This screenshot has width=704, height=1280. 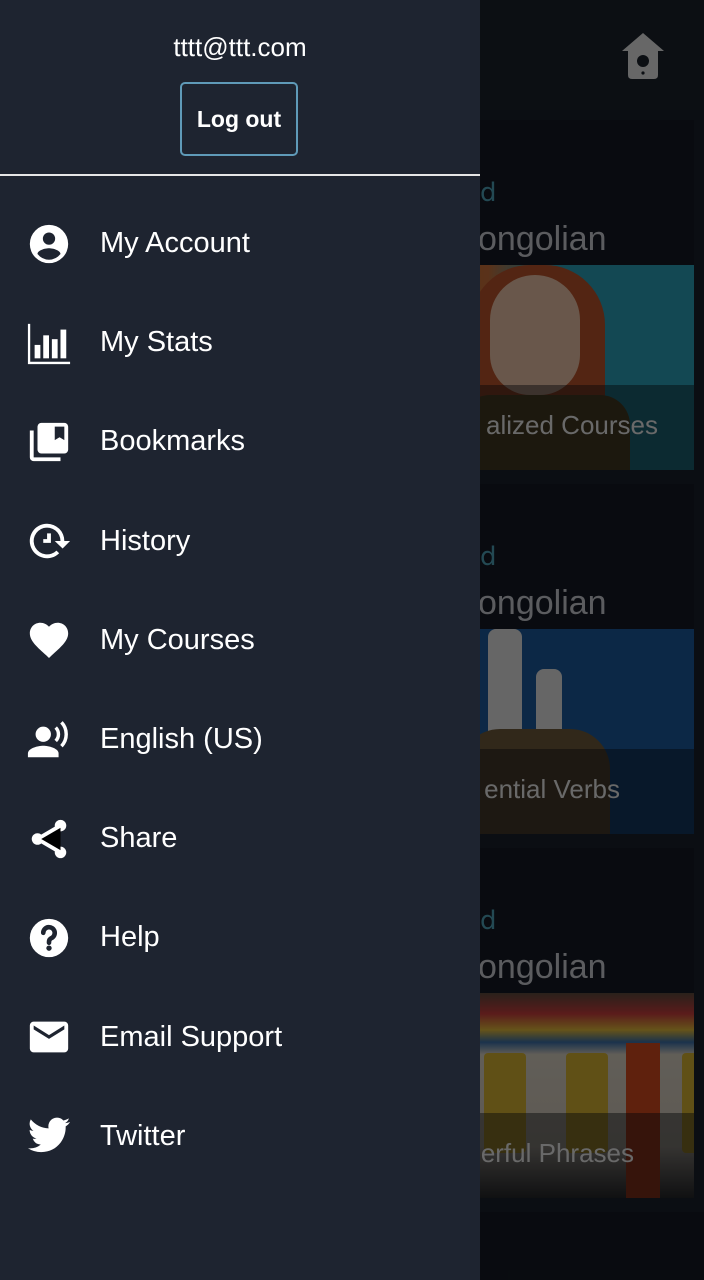 I want to click on menu-item-label: My Courses, so click(x=177, y=639).